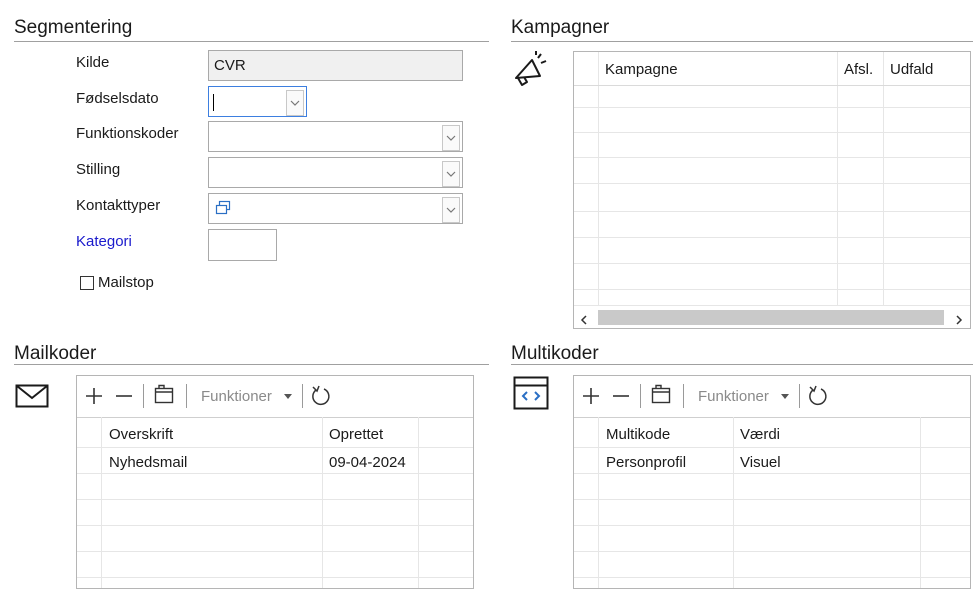 This screenshot has height=589, width=975. What do you see at coordinates (742, 41) in the screenshot?
I see `kampagner-divider` at bounding box center [742, 41].